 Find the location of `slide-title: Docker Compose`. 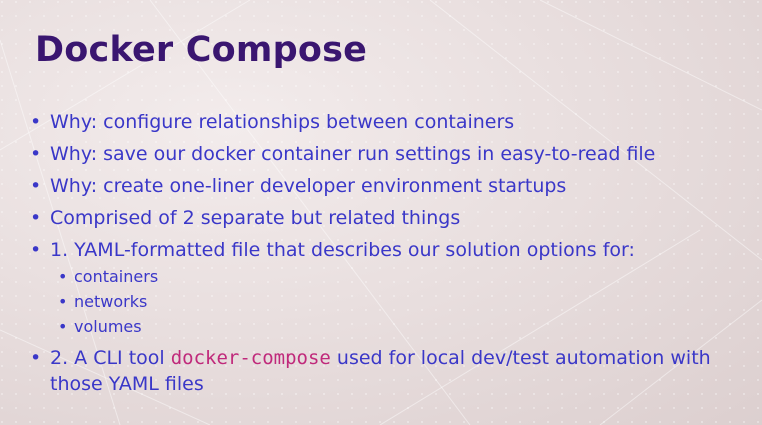

slide-title: Docker Compose is located at coordinates (201, 50).